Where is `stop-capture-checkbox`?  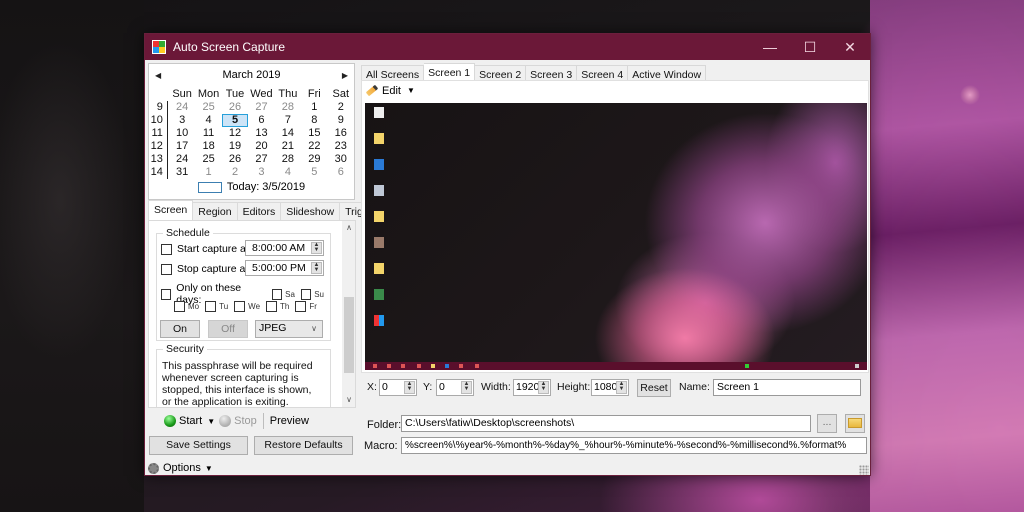
stop-capture-checkbox is located at coordinates (166, 269).